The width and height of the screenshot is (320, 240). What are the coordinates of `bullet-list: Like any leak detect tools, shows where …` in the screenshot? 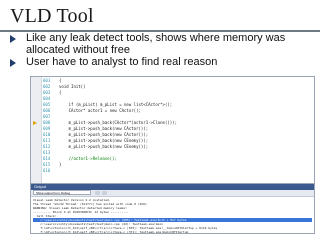 It's located at (162, 50).